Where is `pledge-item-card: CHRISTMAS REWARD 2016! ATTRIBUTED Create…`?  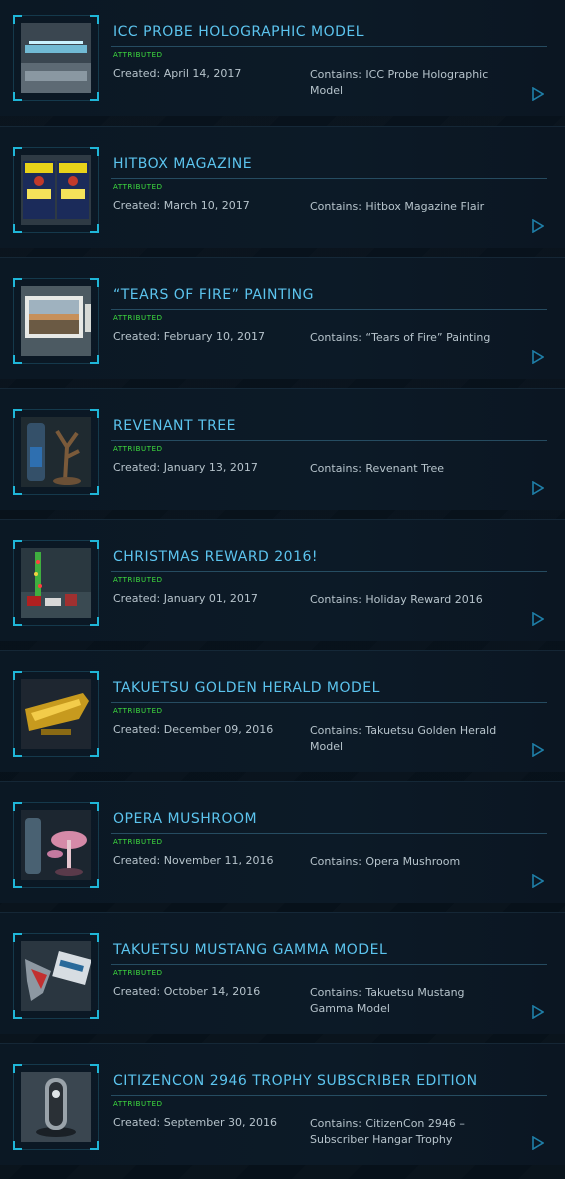
pledge-item-card: CHRISTMAS REWARD 2016! ATTRIBUTED Create… is located at coordinates (282, 580).